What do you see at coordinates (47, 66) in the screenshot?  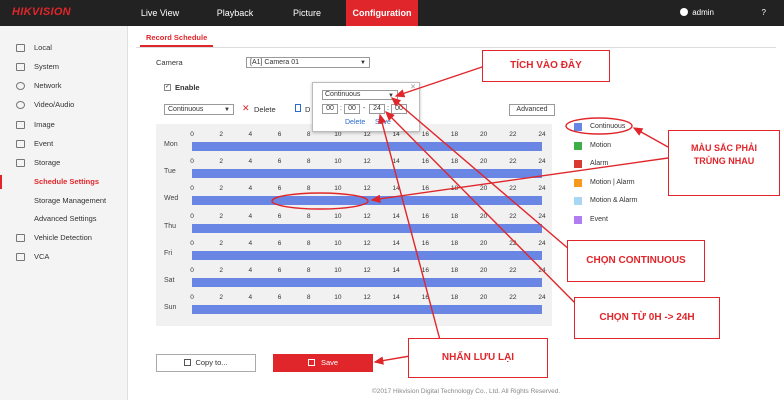 I see `sidebar-item-label: System` at bounding box center [47, 66].